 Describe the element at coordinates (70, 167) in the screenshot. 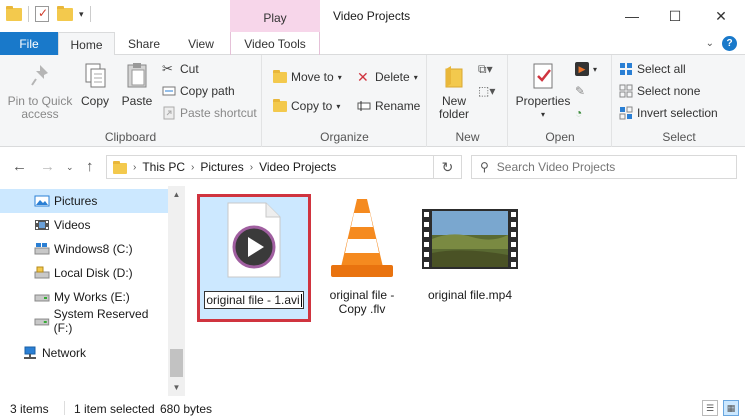

I see `recent-locations-chevron-icon: ⌄` at that location.